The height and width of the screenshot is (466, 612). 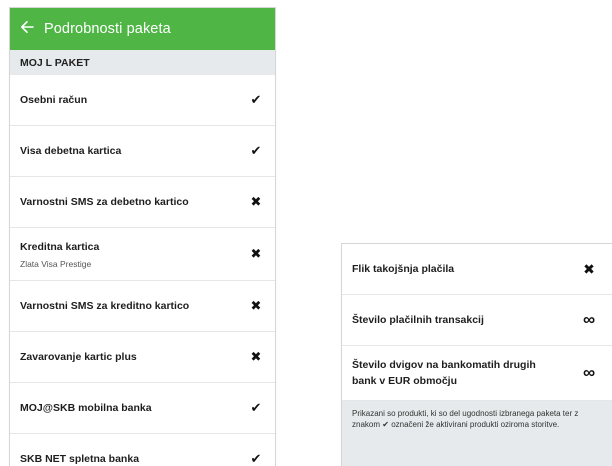 What do you see at coordinates (60, 246) in the screenshot?
I see `item-label: Kreditna kartica` at bounding box center [60, 246].